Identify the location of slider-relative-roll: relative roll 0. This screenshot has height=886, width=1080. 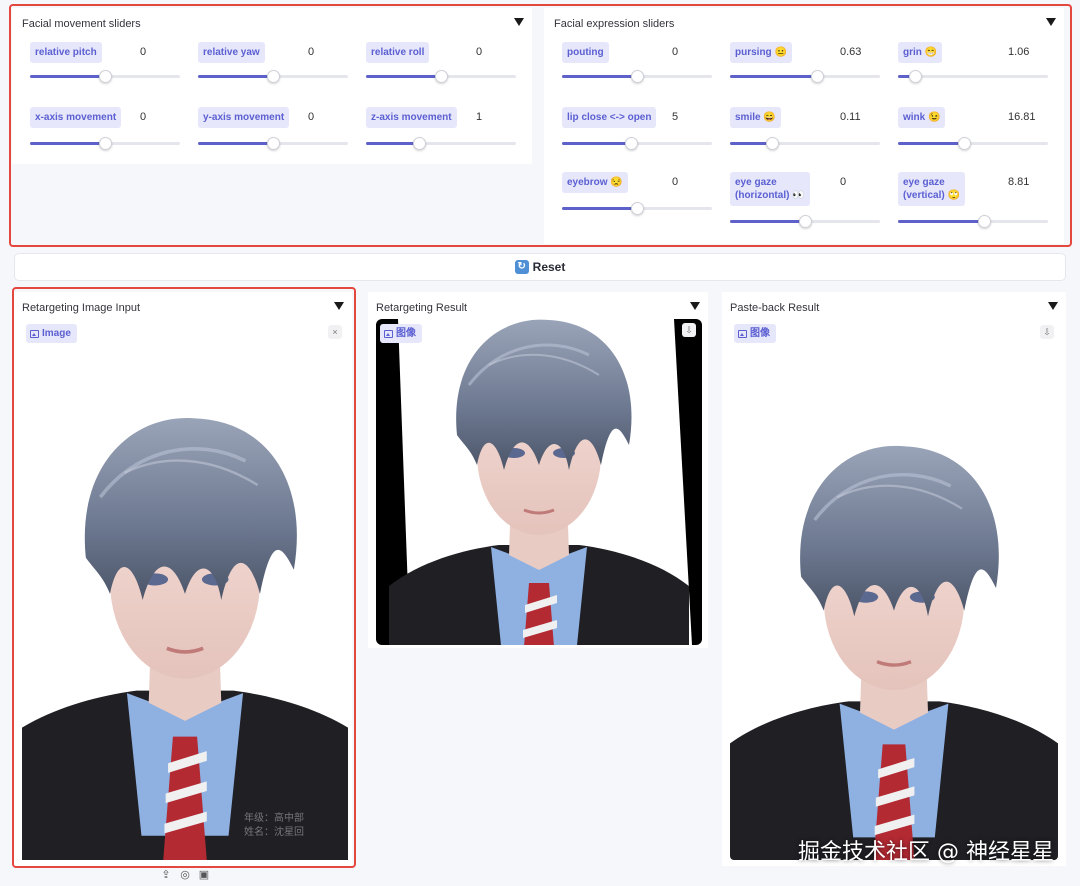
(441, 68).